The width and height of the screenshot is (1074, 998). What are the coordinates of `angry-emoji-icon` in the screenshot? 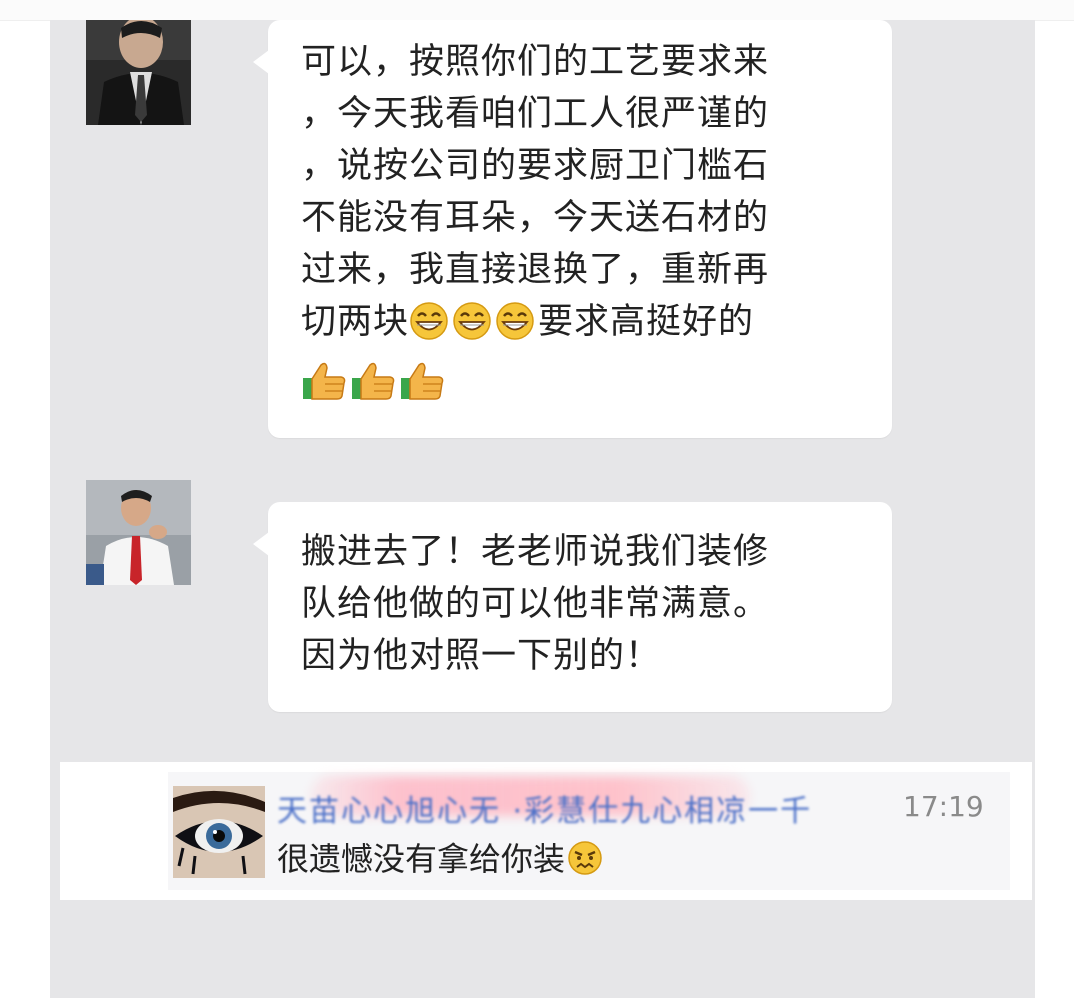 It's located at (585, 862).